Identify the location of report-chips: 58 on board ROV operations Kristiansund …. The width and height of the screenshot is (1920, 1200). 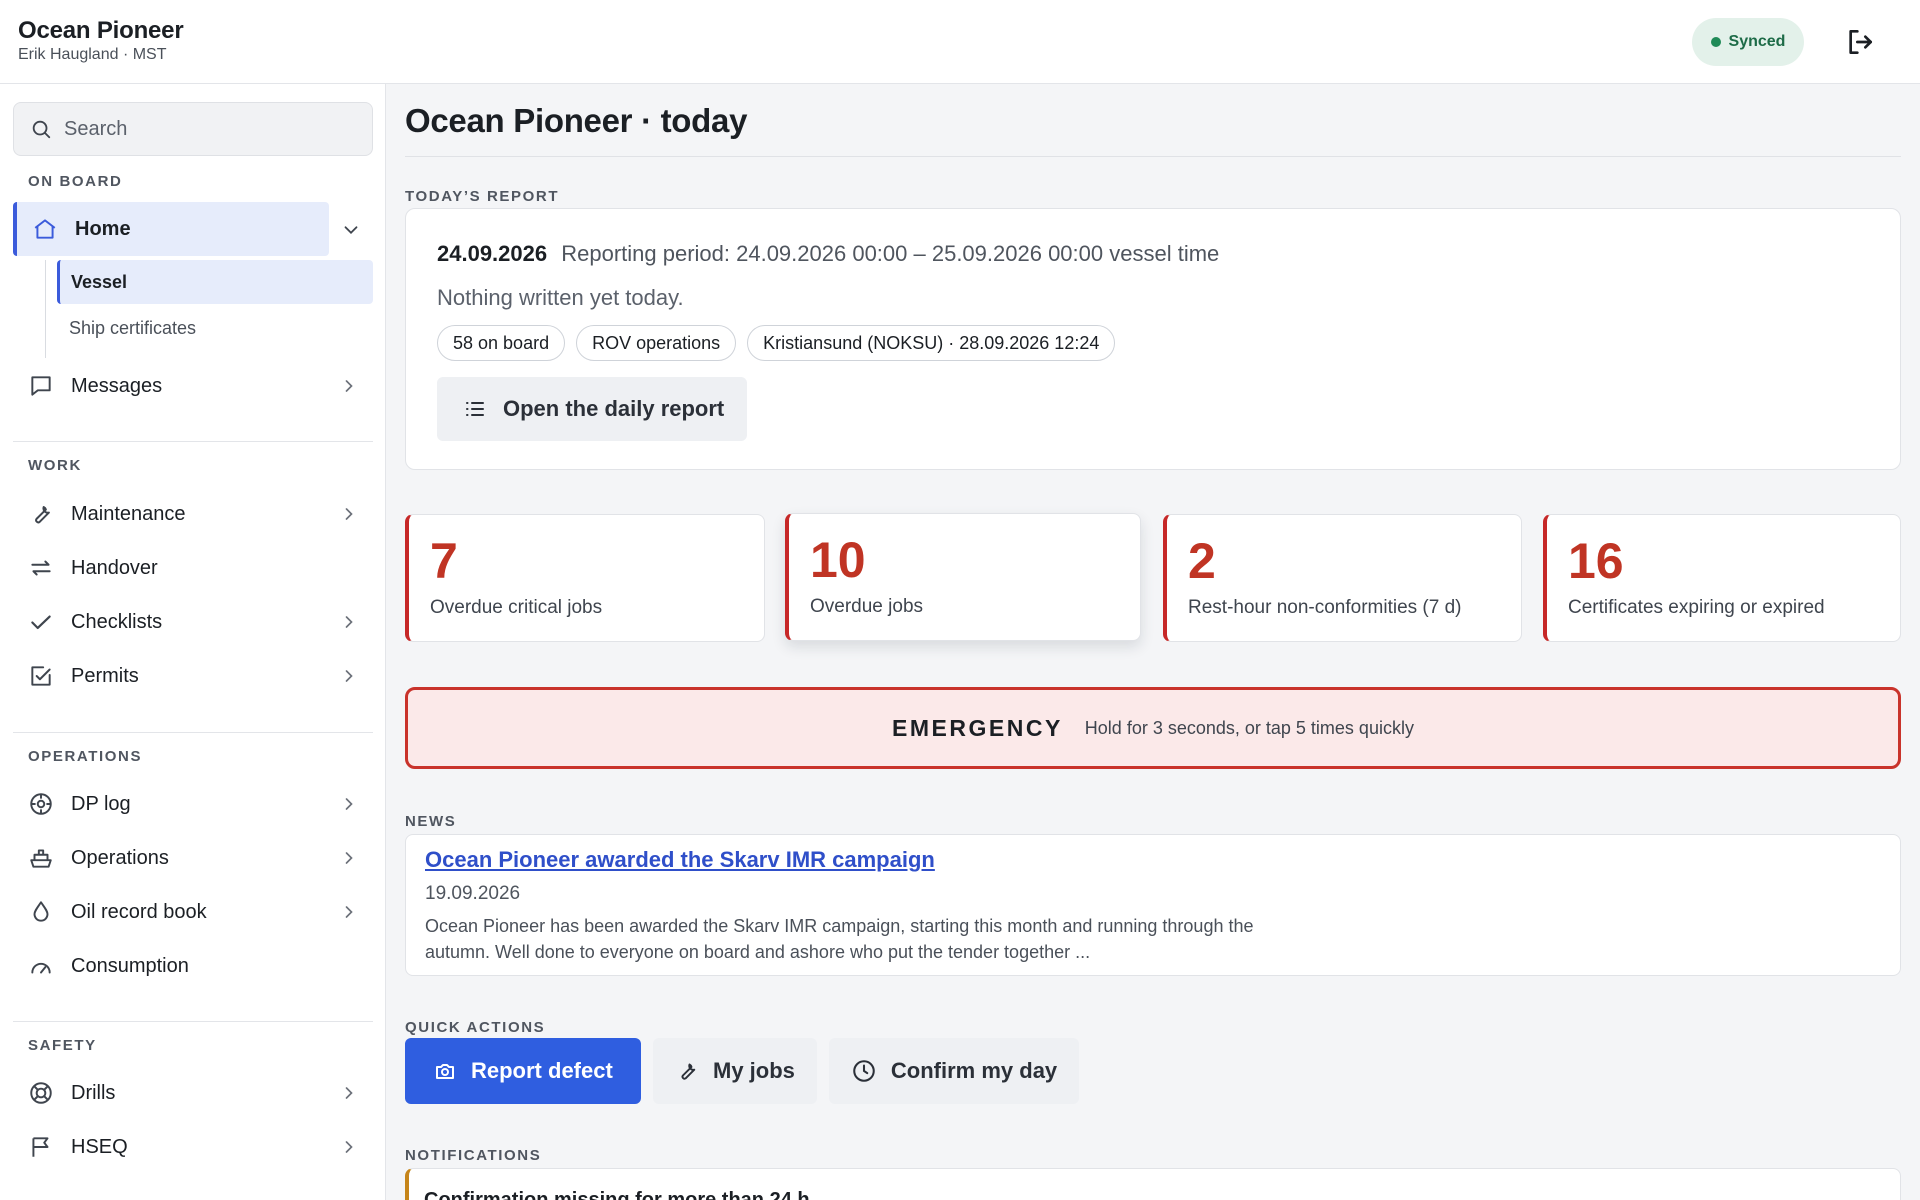
(776, 343).